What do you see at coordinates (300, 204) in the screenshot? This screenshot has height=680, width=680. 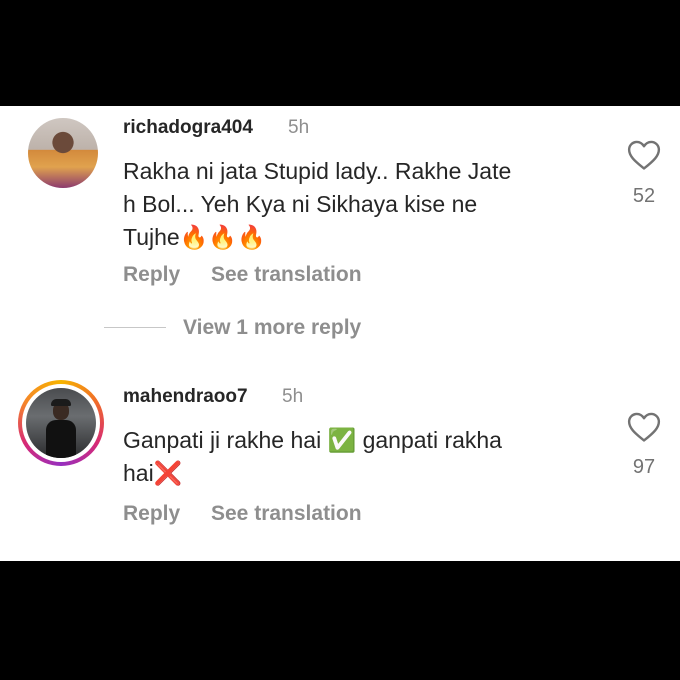 I see `comment-text-line: h Bol... Yeh Kya ni Sikhaya kise ne` at bounding box center [300, 204].